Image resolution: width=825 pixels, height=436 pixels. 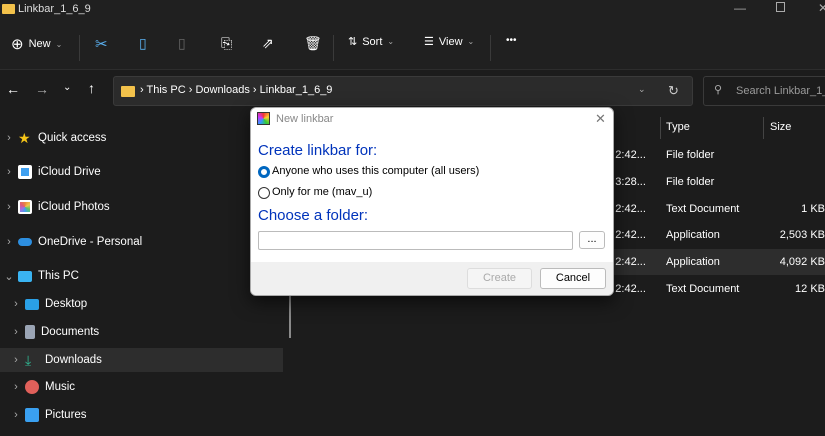 I want to click on paste-icon: ▯, so click(x=182, y=43).